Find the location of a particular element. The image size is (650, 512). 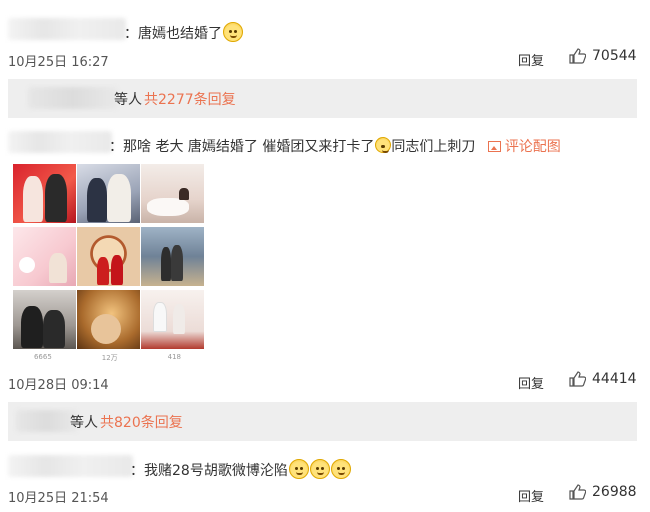

photo-stats: 6665 12万 418 is located at coordinates (107, 358).